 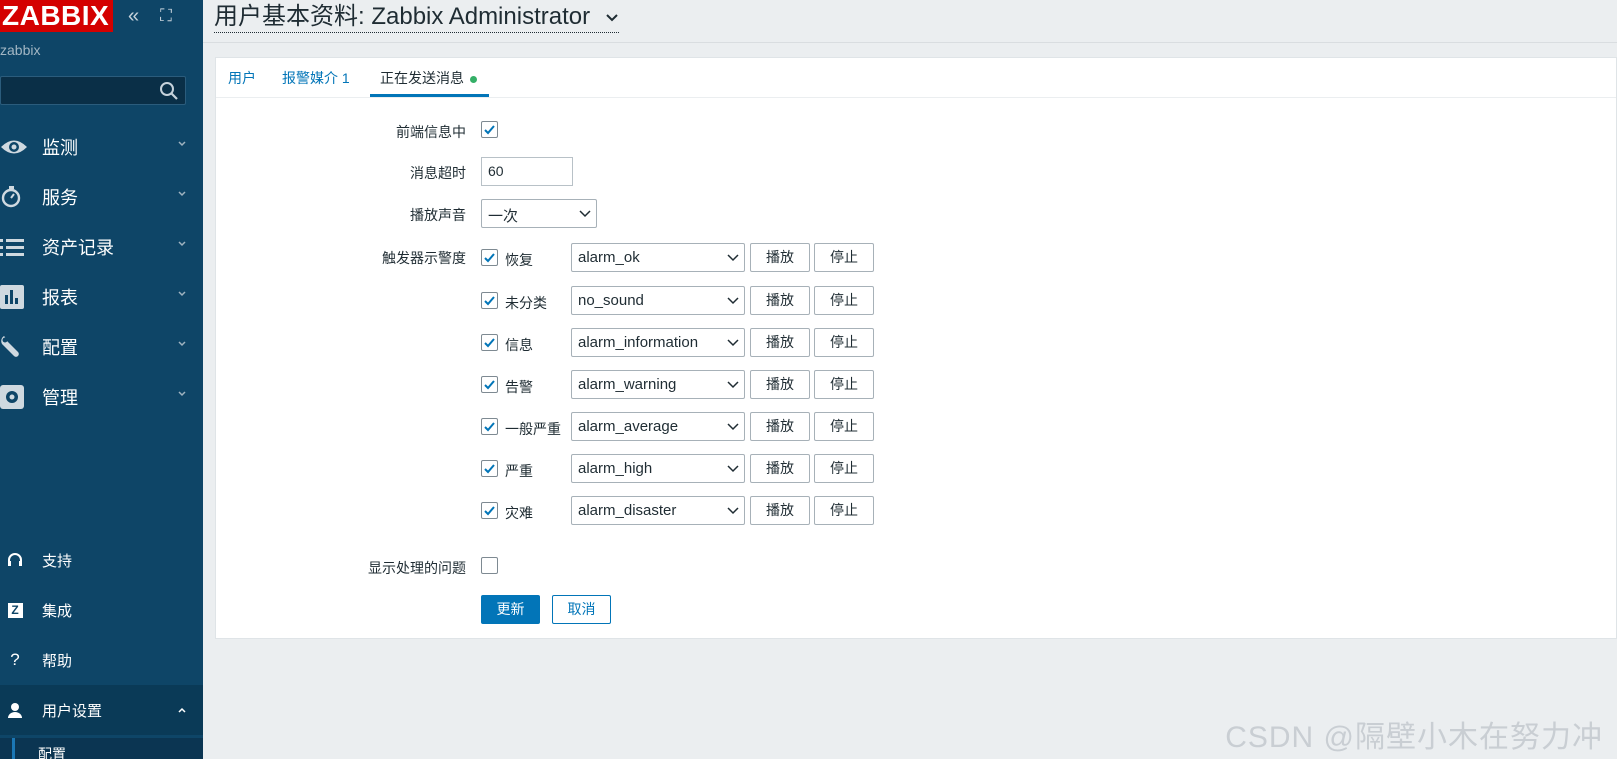 What do you see at coordinates (489, 510) in the screenshot?
I see `severity-checkbox-disaster` at bounding box center [489, 510].